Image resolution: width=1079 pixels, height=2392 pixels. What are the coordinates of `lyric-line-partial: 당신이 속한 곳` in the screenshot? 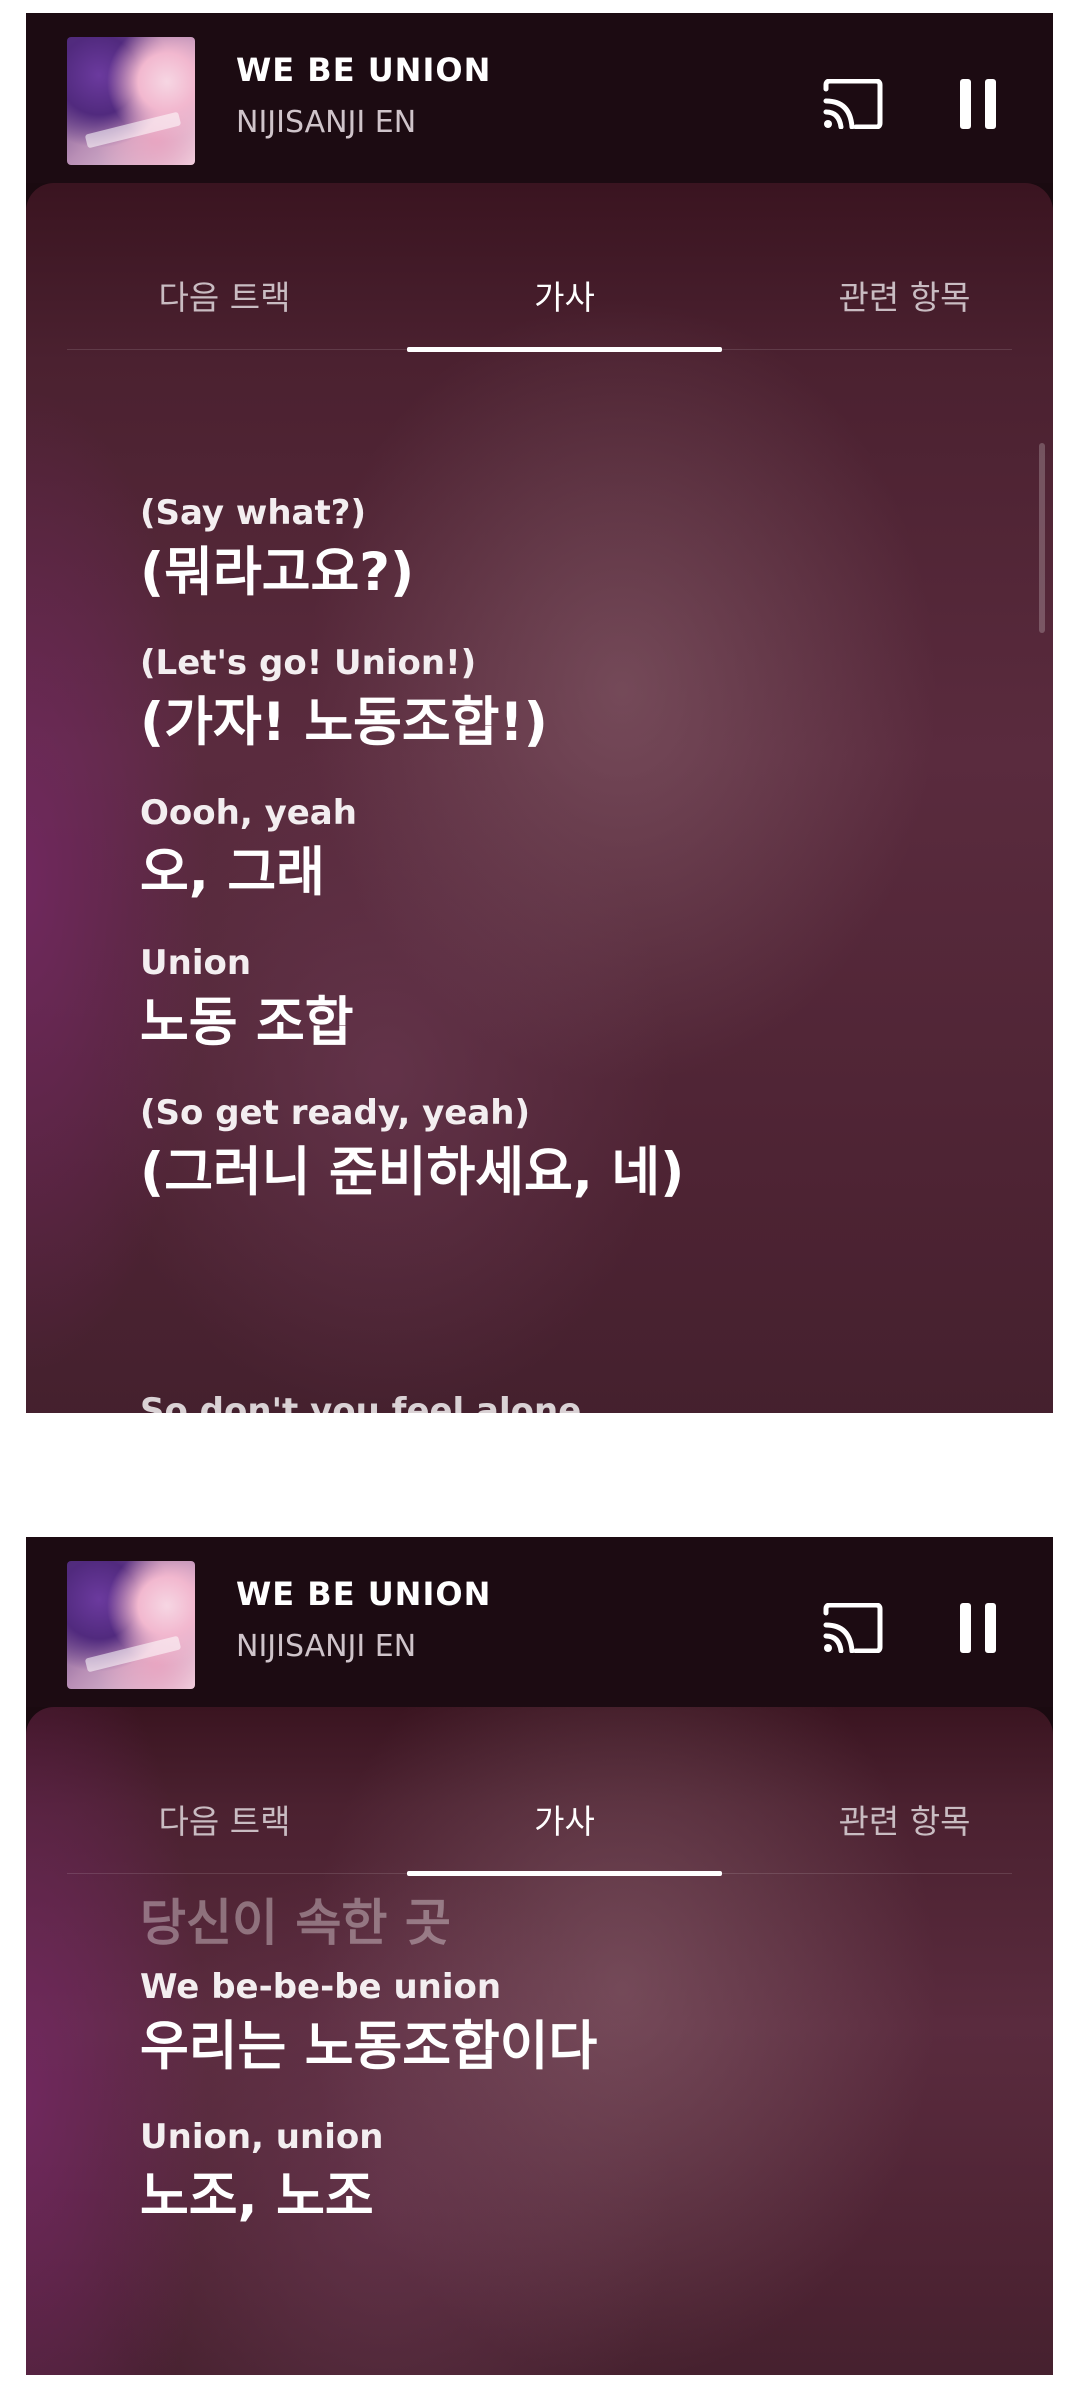 It's located at (295, 1923).